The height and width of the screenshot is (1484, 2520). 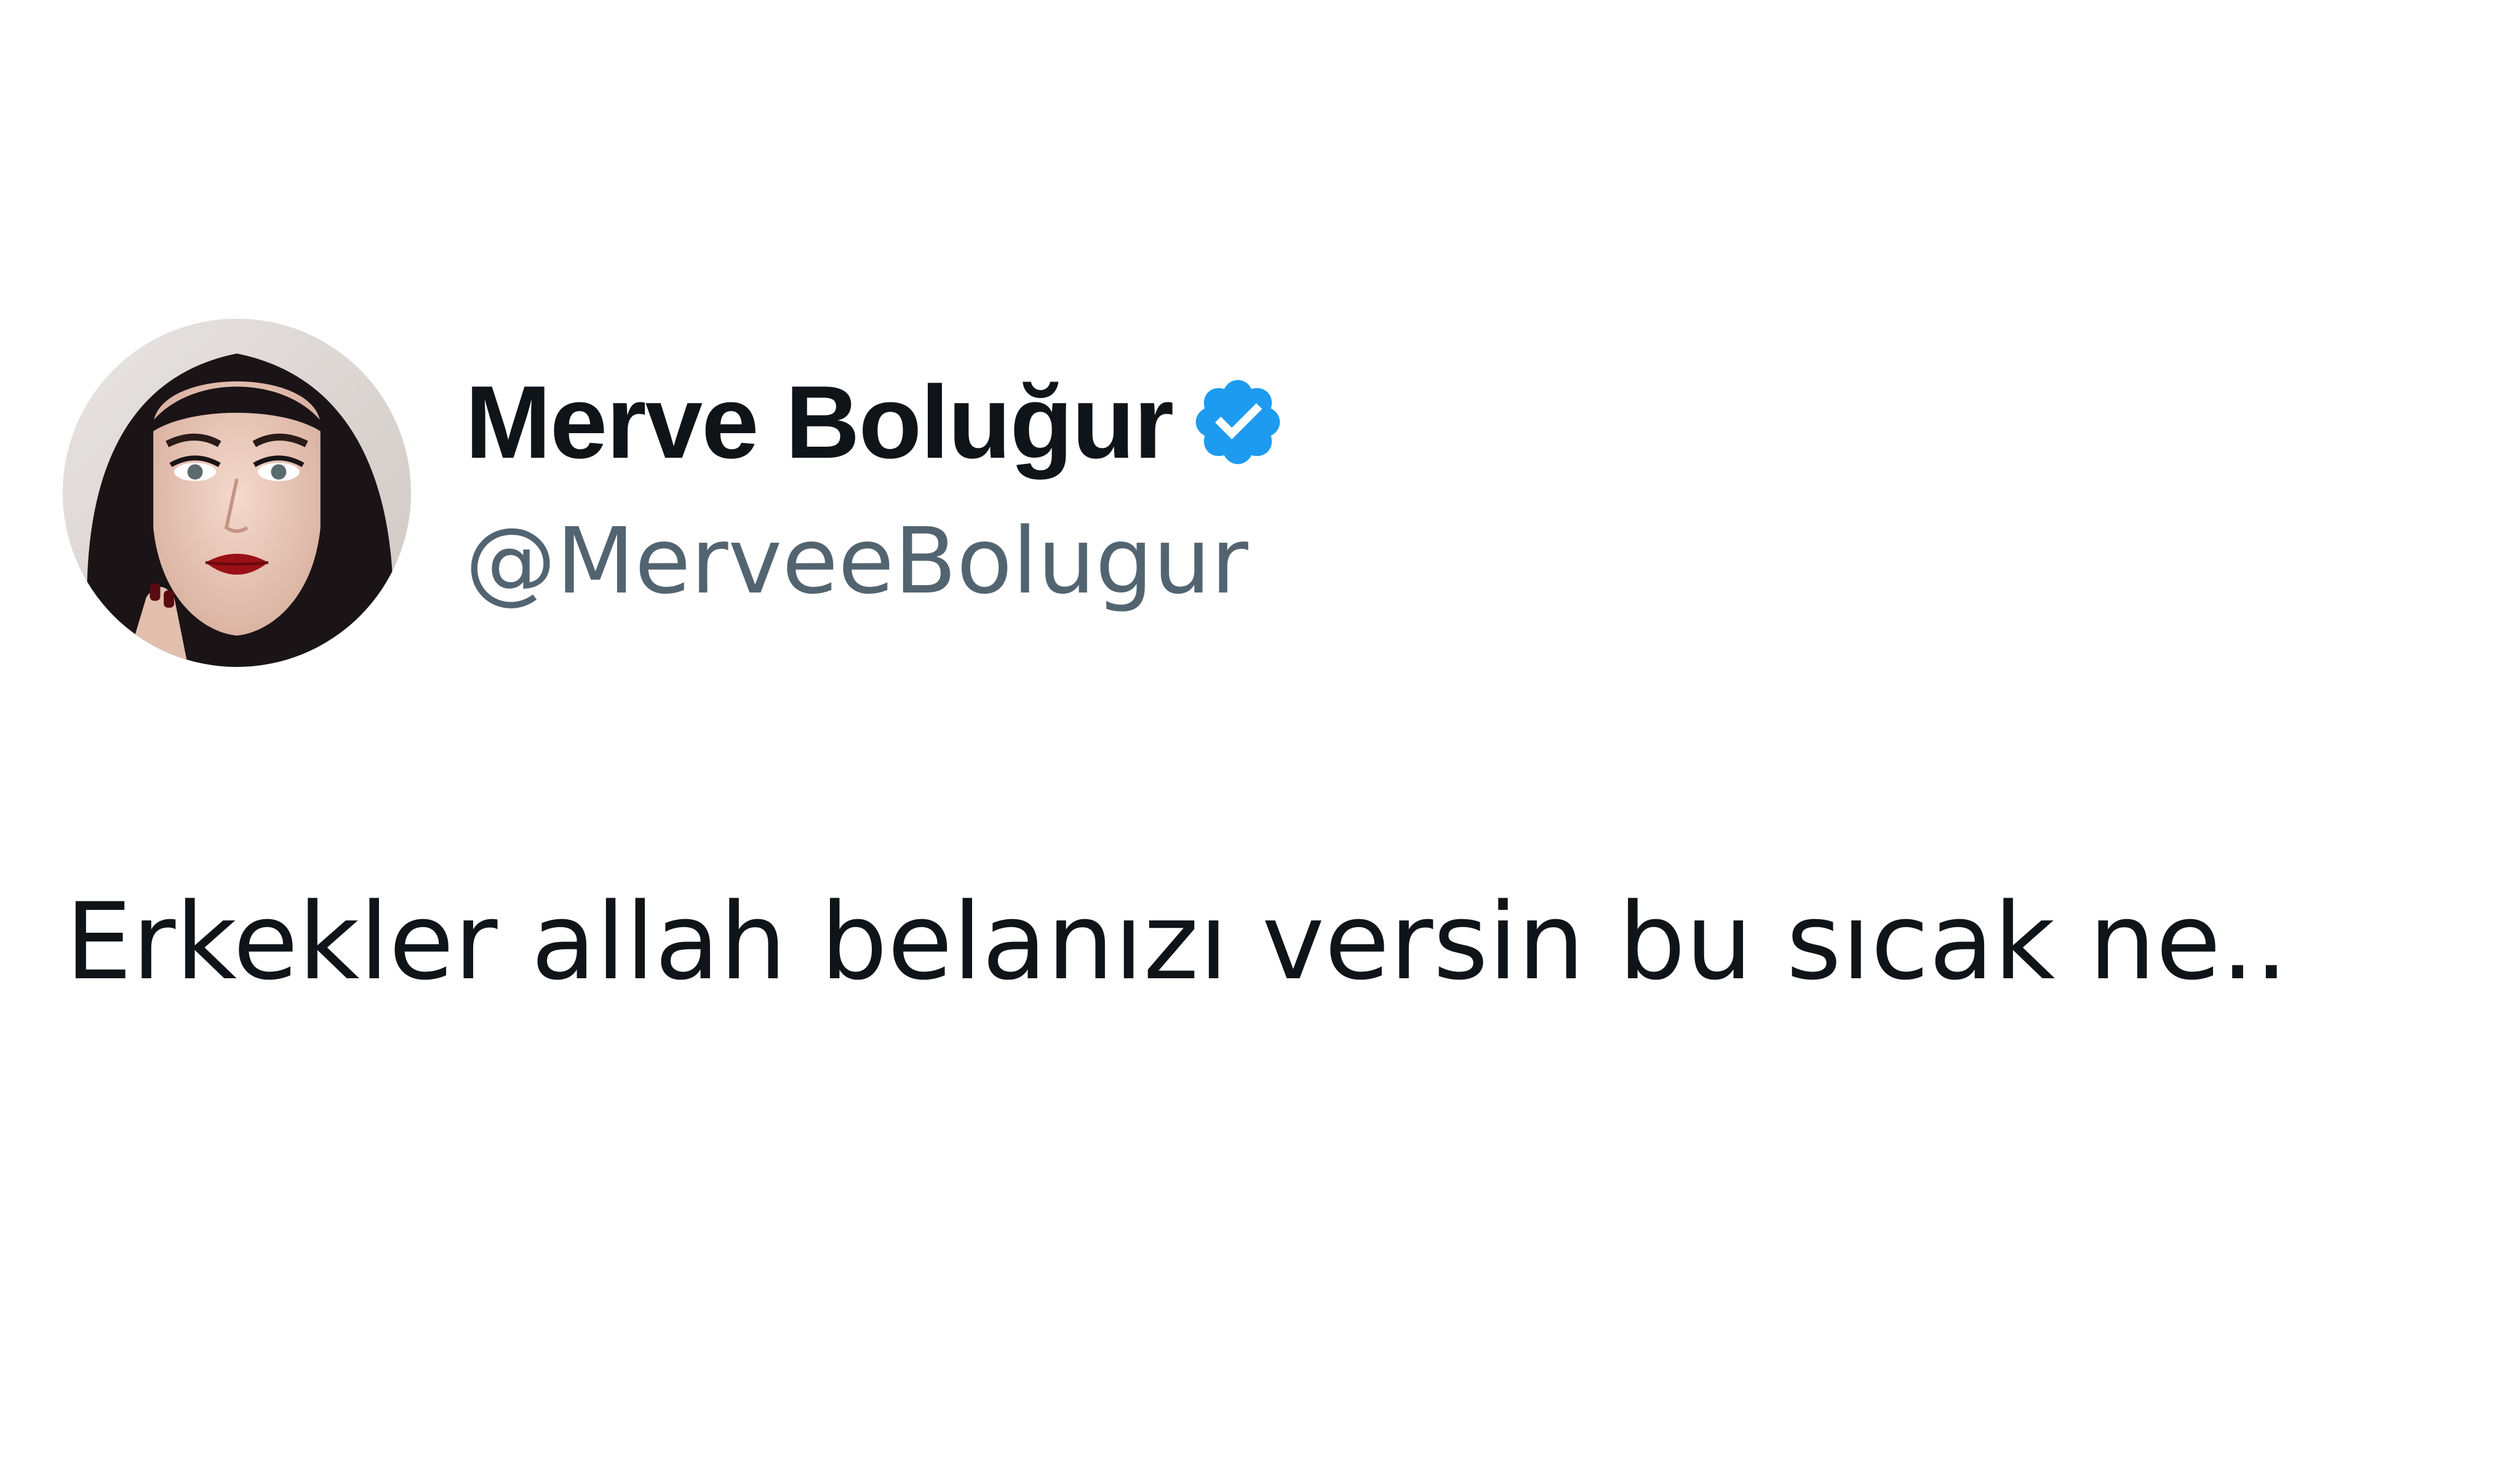 I want to click on display-name: Merve Boluğur, so click(x=819, y=422).